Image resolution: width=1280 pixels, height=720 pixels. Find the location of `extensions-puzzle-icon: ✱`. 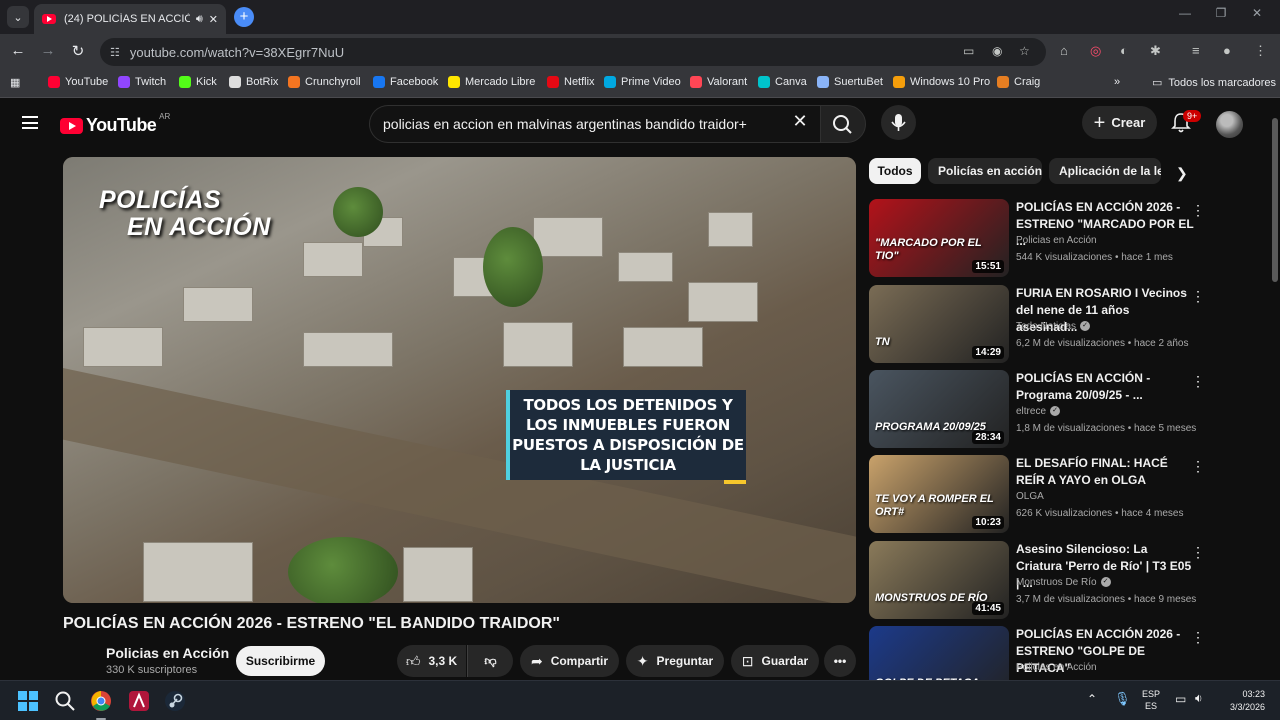

extensions-puzzle-icon: ✱ is located at coordinates (1155, 51).